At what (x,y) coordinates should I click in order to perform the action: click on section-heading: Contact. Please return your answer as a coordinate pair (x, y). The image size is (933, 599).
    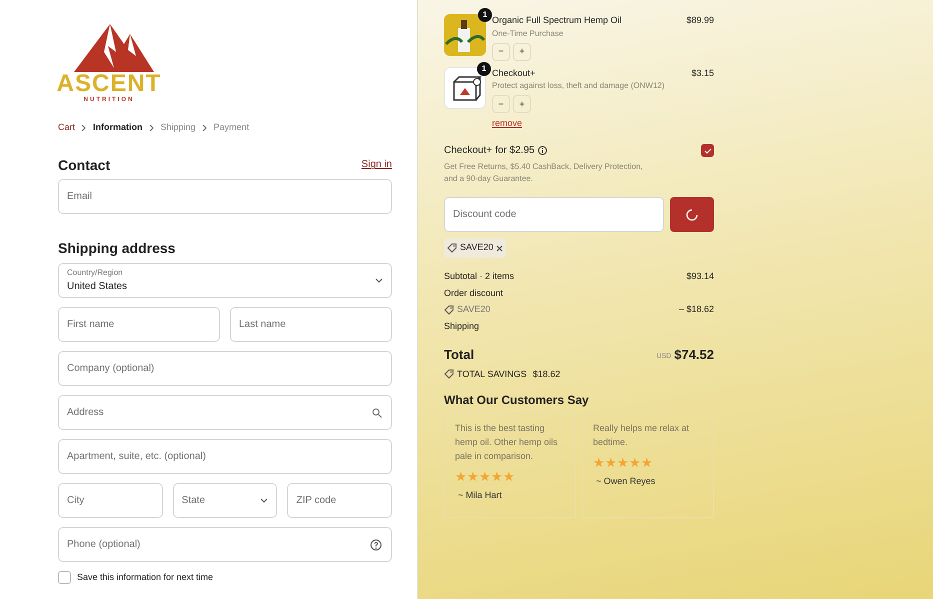
    Looking at the image, I should click on (84, 165).